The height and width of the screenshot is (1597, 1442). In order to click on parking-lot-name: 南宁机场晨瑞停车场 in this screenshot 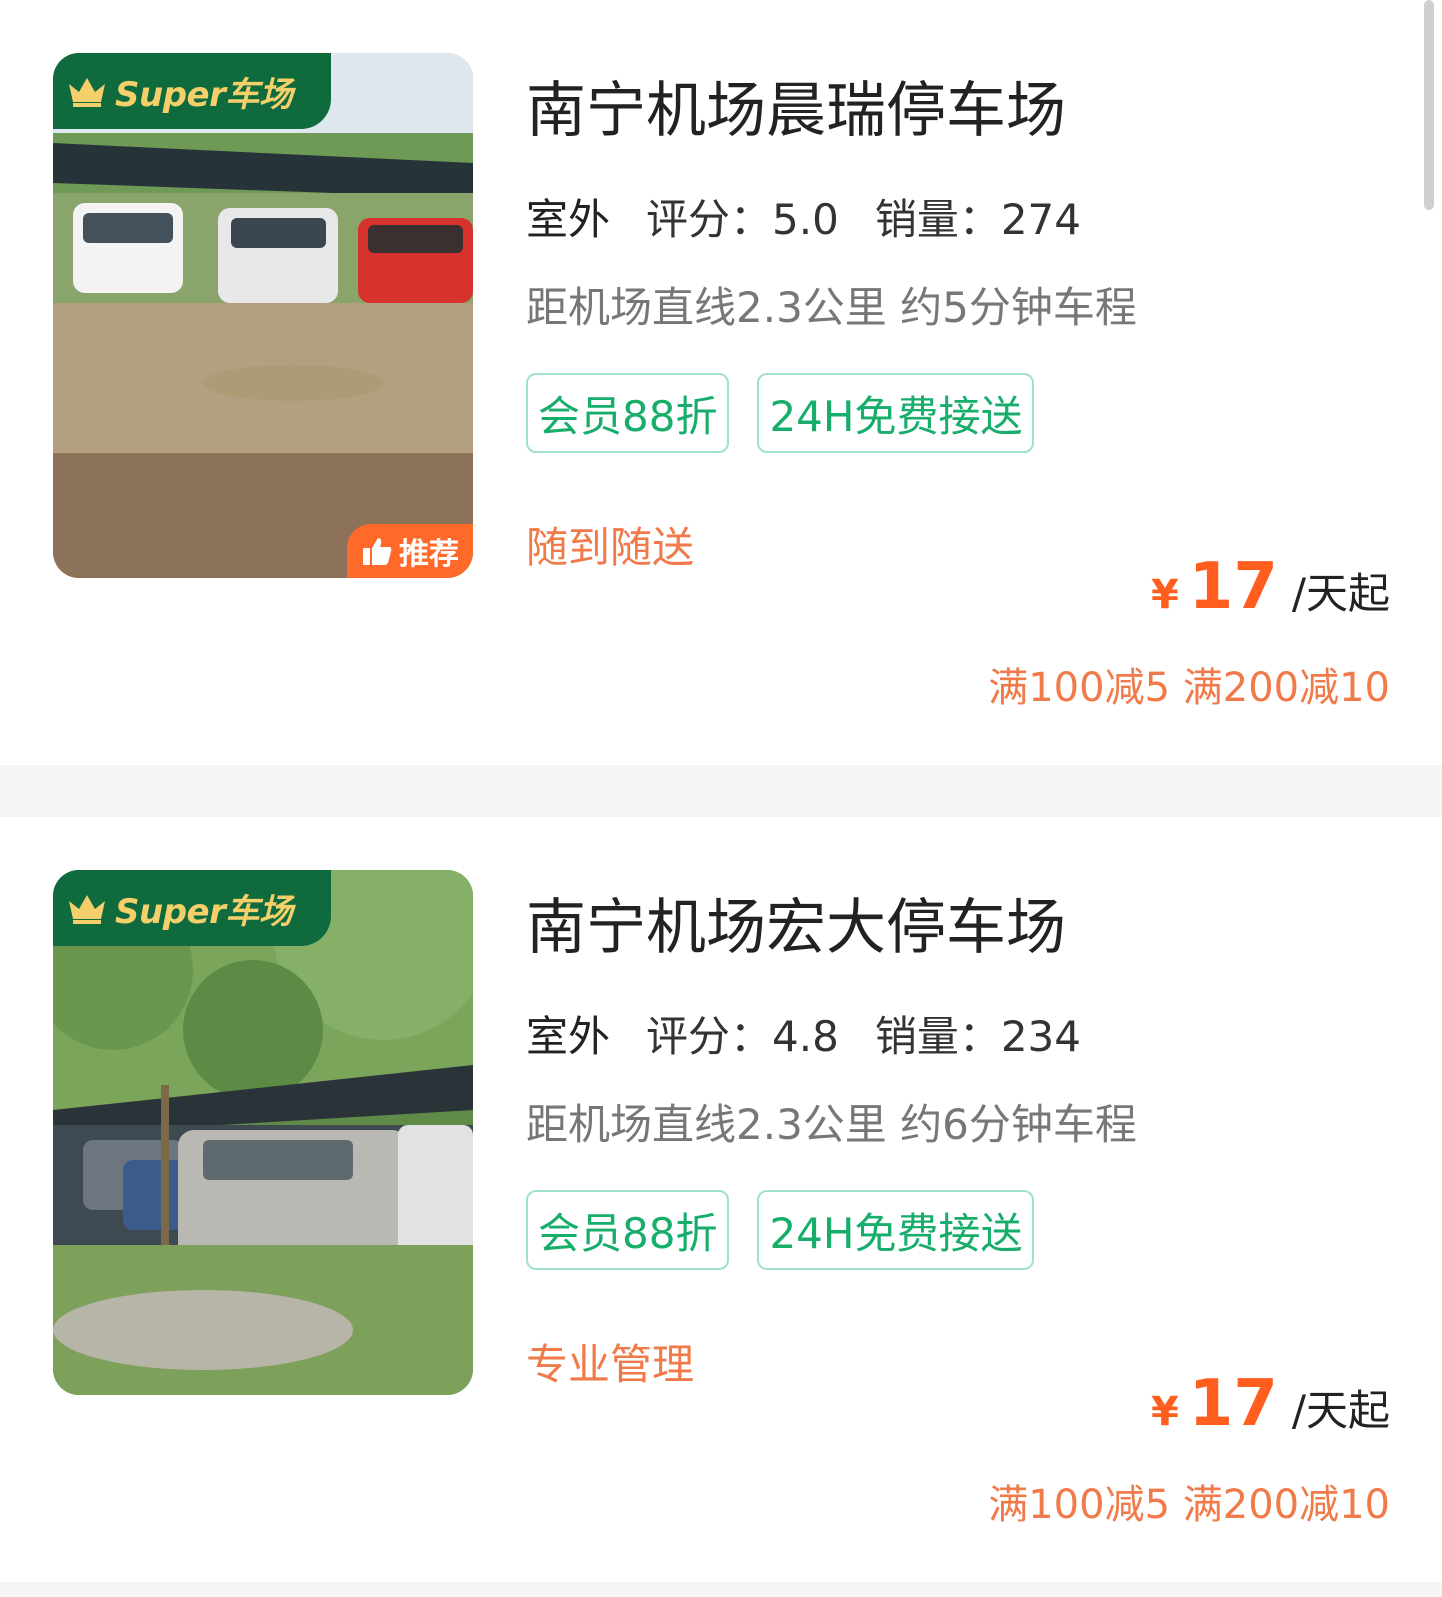, I will do `click(796, 105)`.